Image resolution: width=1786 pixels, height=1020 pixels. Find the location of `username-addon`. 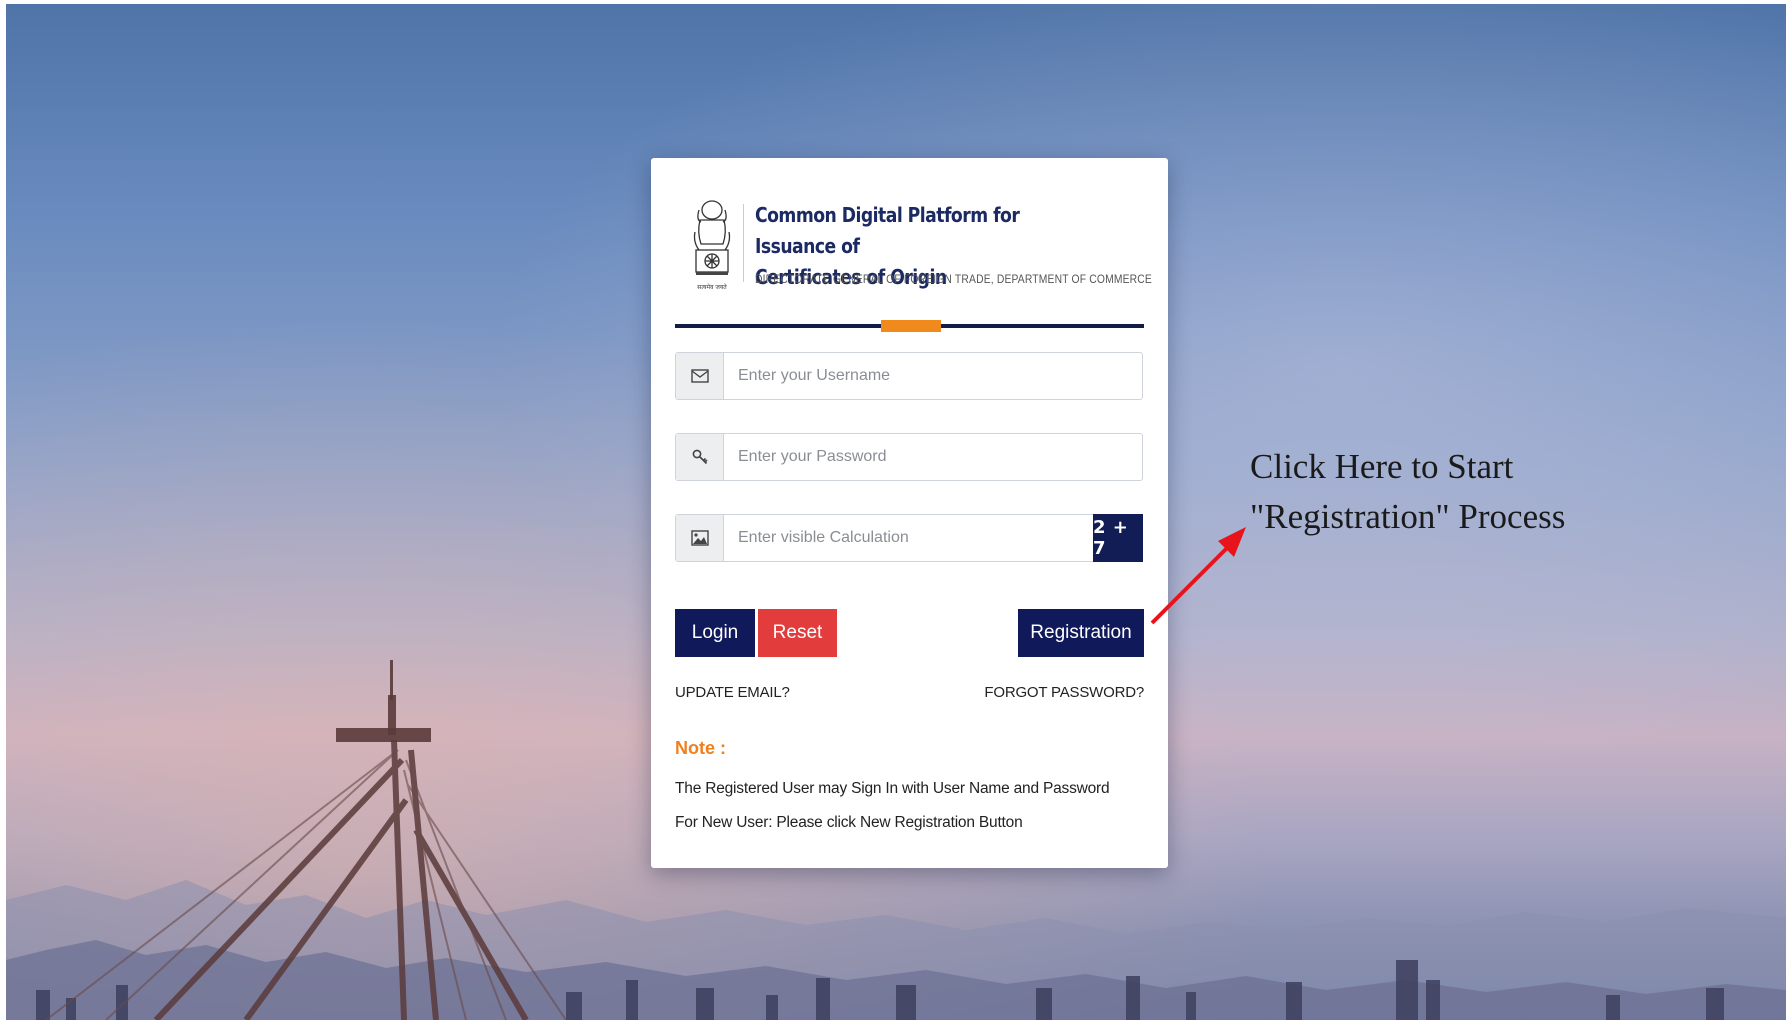

username-addon is located at coordinates (700, 376).